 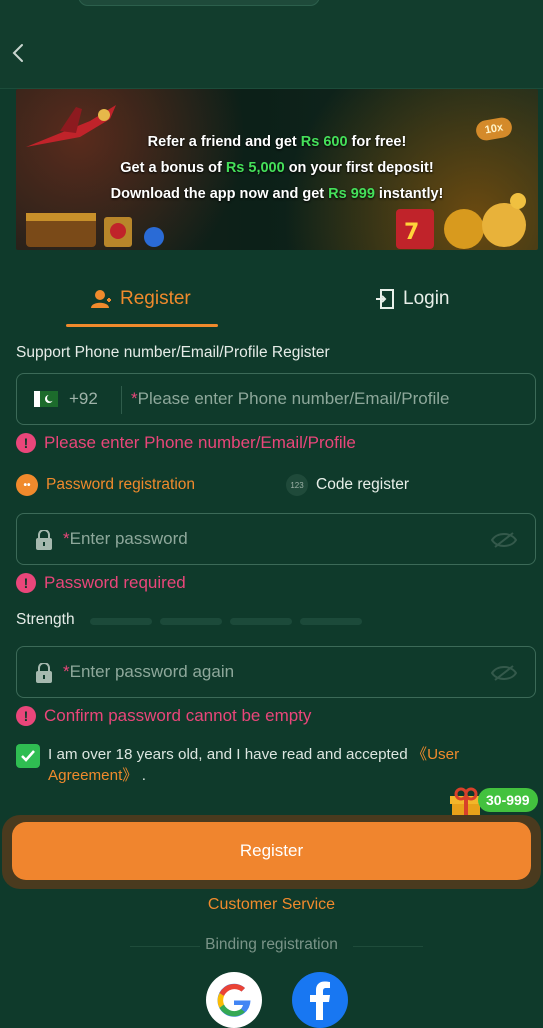 What do you see at coordinates (385, 299) in the screenshot?
I see `login-door-icon` at bounding box center [385, 299].